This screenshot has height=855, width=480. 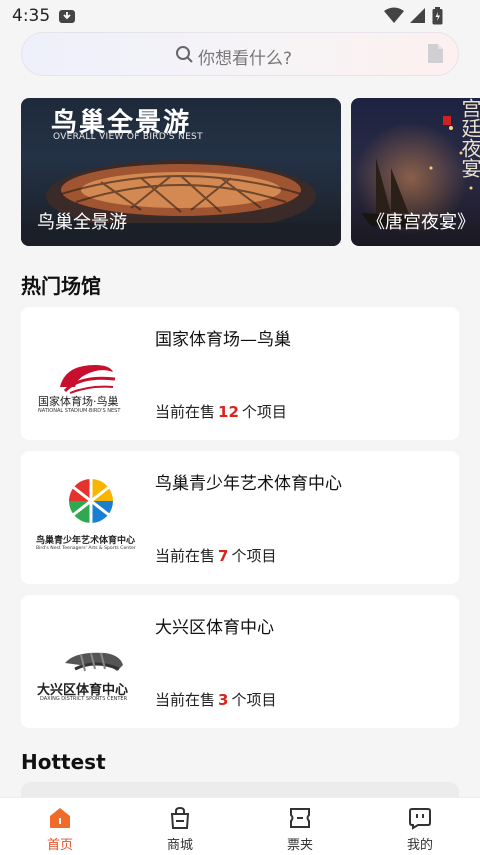 What do you see at coordinates (63, 762) in the screenshot?
I see `section-title-hottest: Hottest` at bounding box center [63, 762].